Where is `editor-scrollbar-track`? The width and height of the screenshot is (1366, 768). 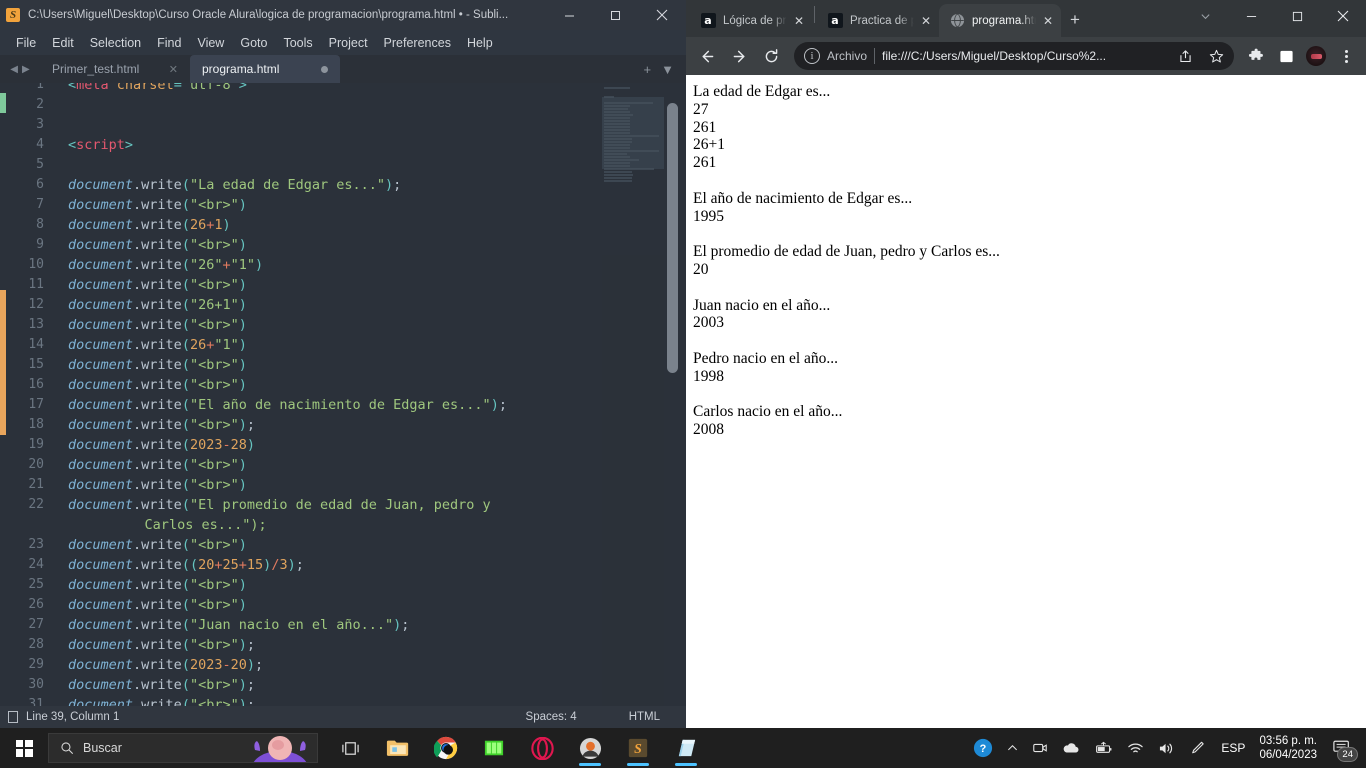 editor-scrollbar-track is located at coordinates (674, 394).